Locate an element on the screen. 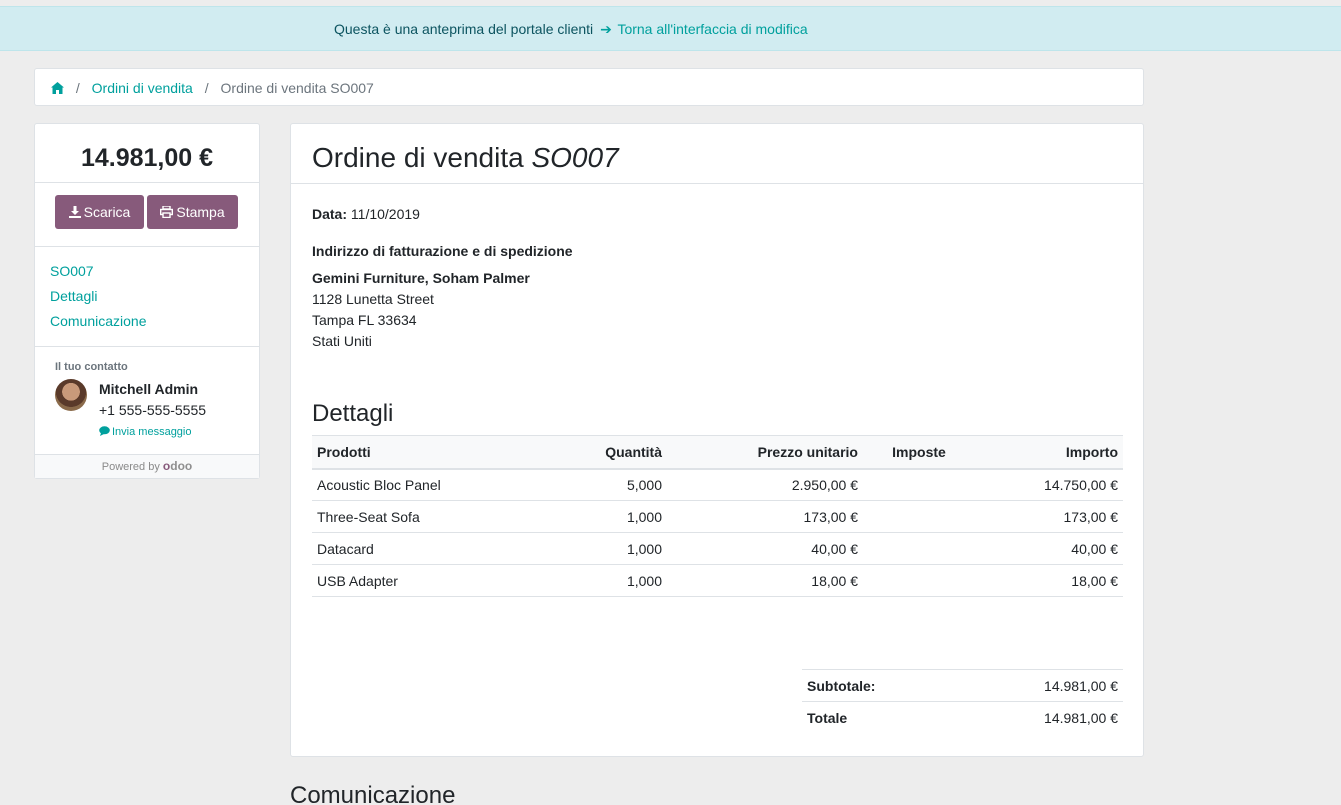  contact-name: Mitchell Admin is located at coordinates (149, 389).